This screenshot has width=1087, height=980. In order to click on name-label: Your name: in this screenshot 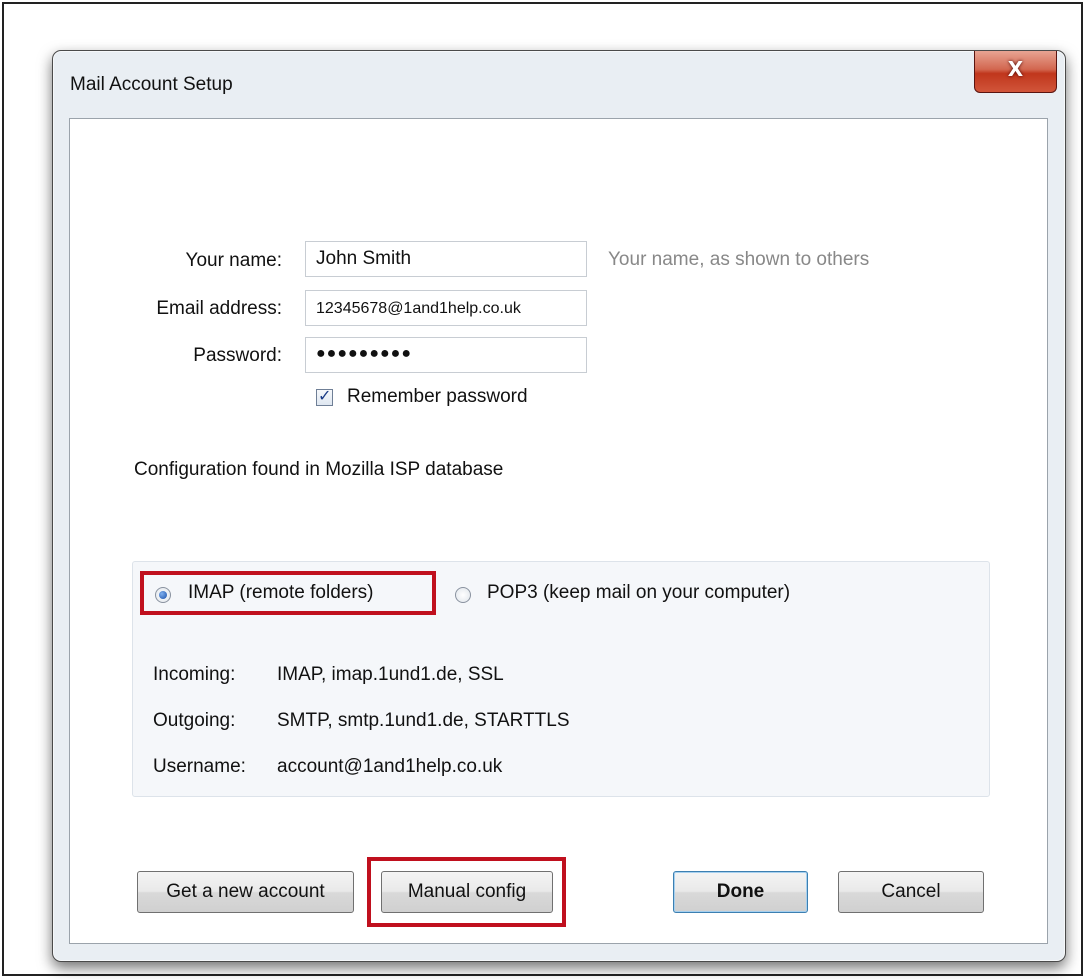, I will do `click(233, 260)`.